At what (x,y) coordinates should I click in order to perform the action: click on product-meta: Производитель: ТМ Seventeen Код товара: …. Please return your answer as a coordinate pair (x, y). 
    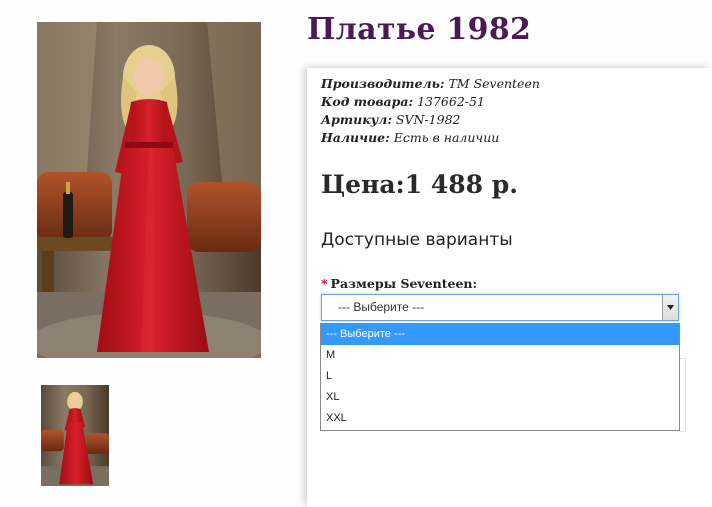
    Looking at the image, I should click on (430, 111).